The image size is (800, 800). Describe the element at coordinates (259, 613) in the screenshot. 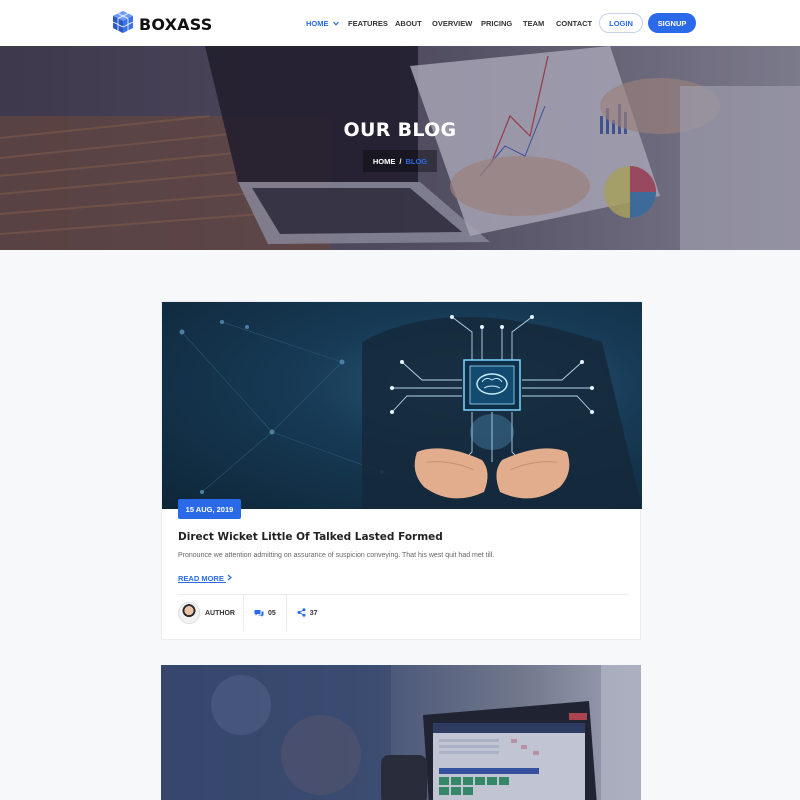

I see `comments-icon` at that location.